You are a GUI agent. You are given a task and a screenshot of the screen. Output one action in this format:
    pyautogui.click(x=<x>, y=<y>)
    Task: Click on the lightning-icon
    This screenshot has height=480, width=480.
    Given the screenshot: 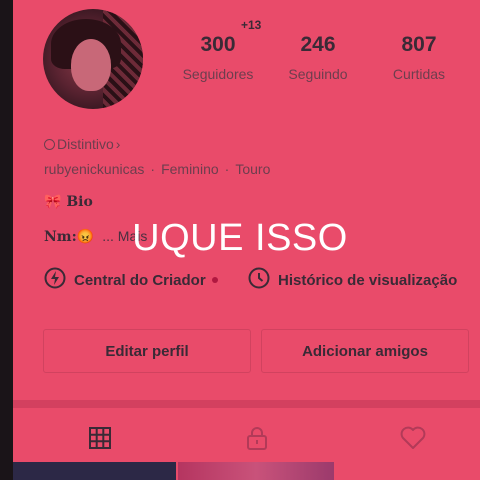 What is the action you would take?
    pyautogui.click(x=55, y=280)
    